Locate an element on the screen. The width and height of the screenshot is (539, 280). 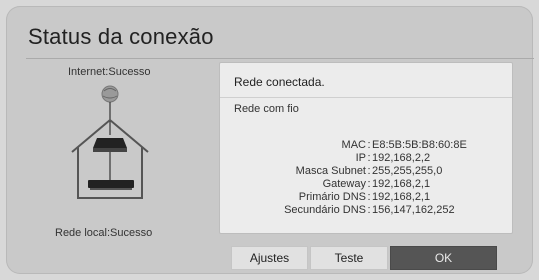
globe-icon is located at coordinates (110, 94).